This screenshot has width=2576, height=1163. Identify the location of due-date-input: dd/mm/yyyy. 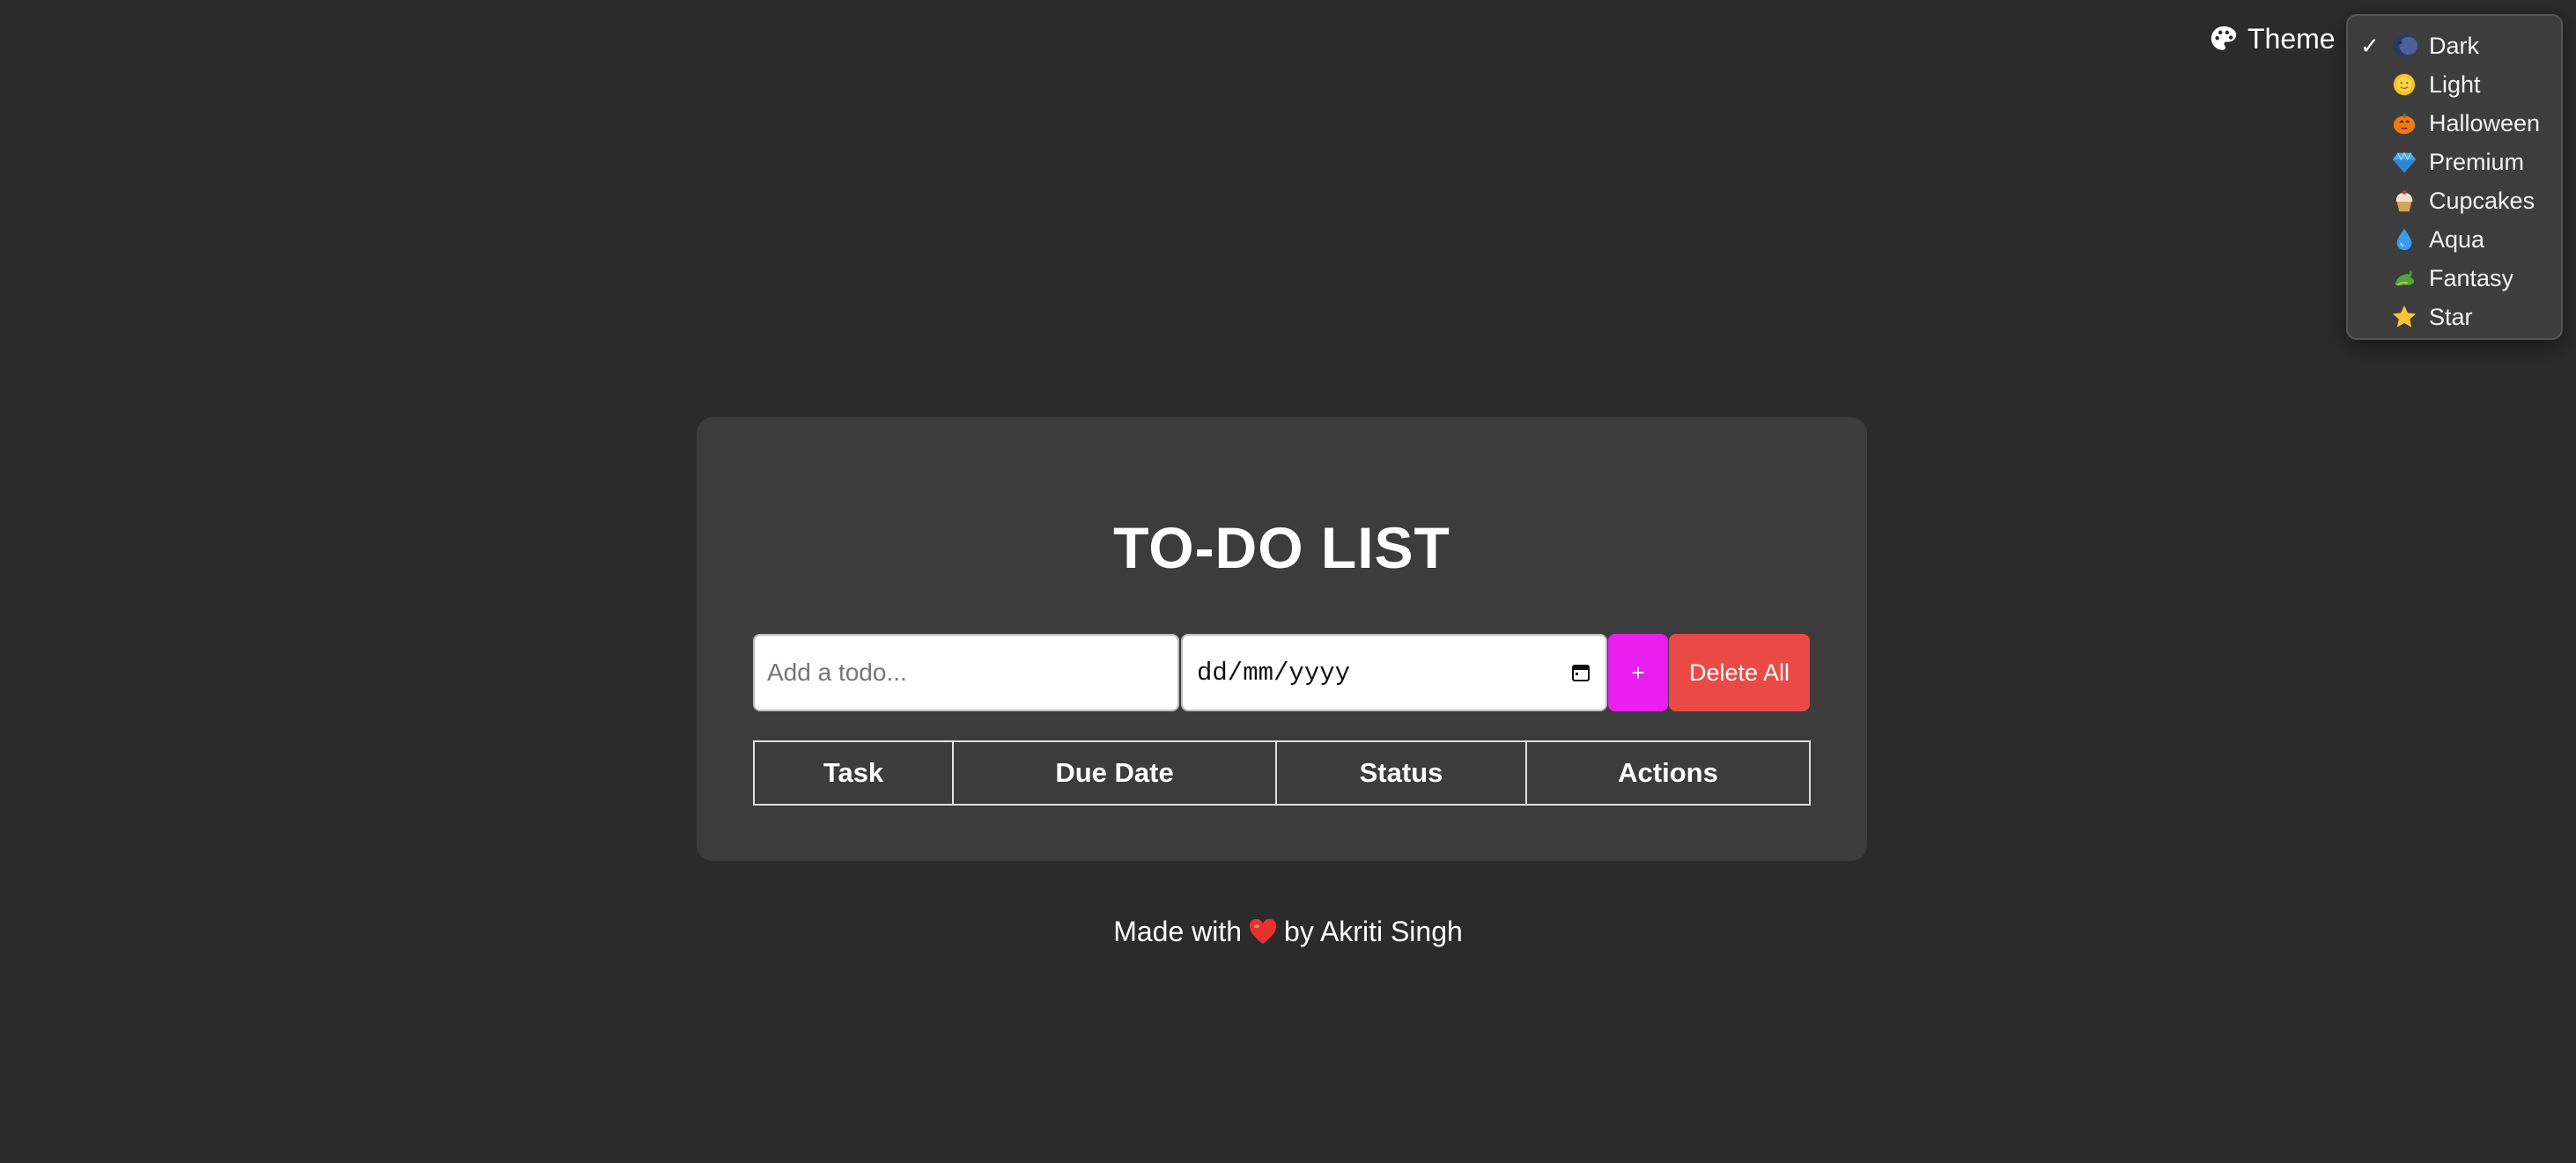
(1394, 672).